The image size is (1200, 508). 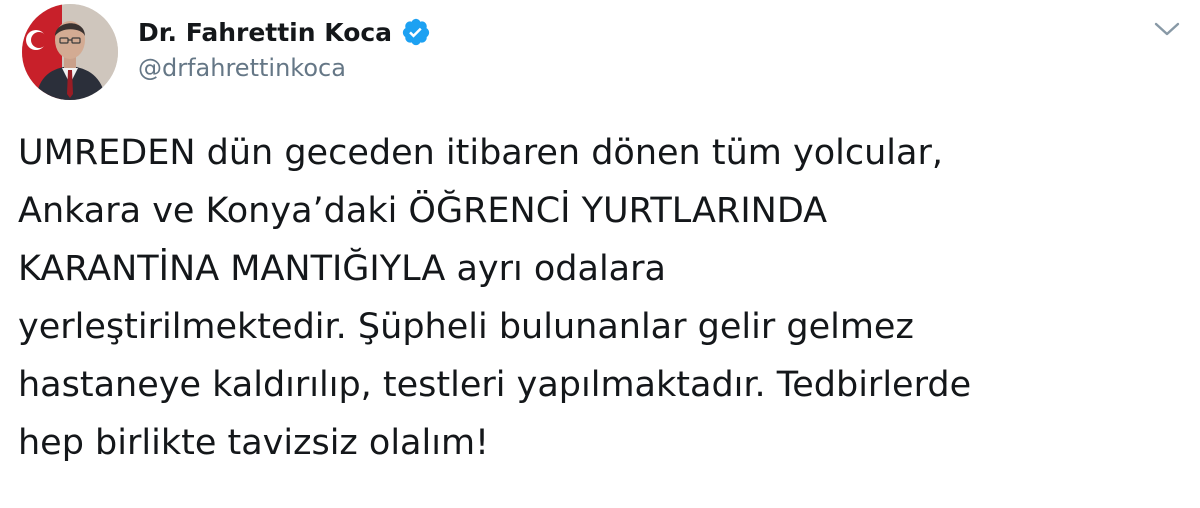 What do you see at coordinates (342, 269) in the screenshot?
I see `tweet-text-line: KARANTİNA MANTIĞIYLA ayrı odalara` at bounding box center [342, 269].